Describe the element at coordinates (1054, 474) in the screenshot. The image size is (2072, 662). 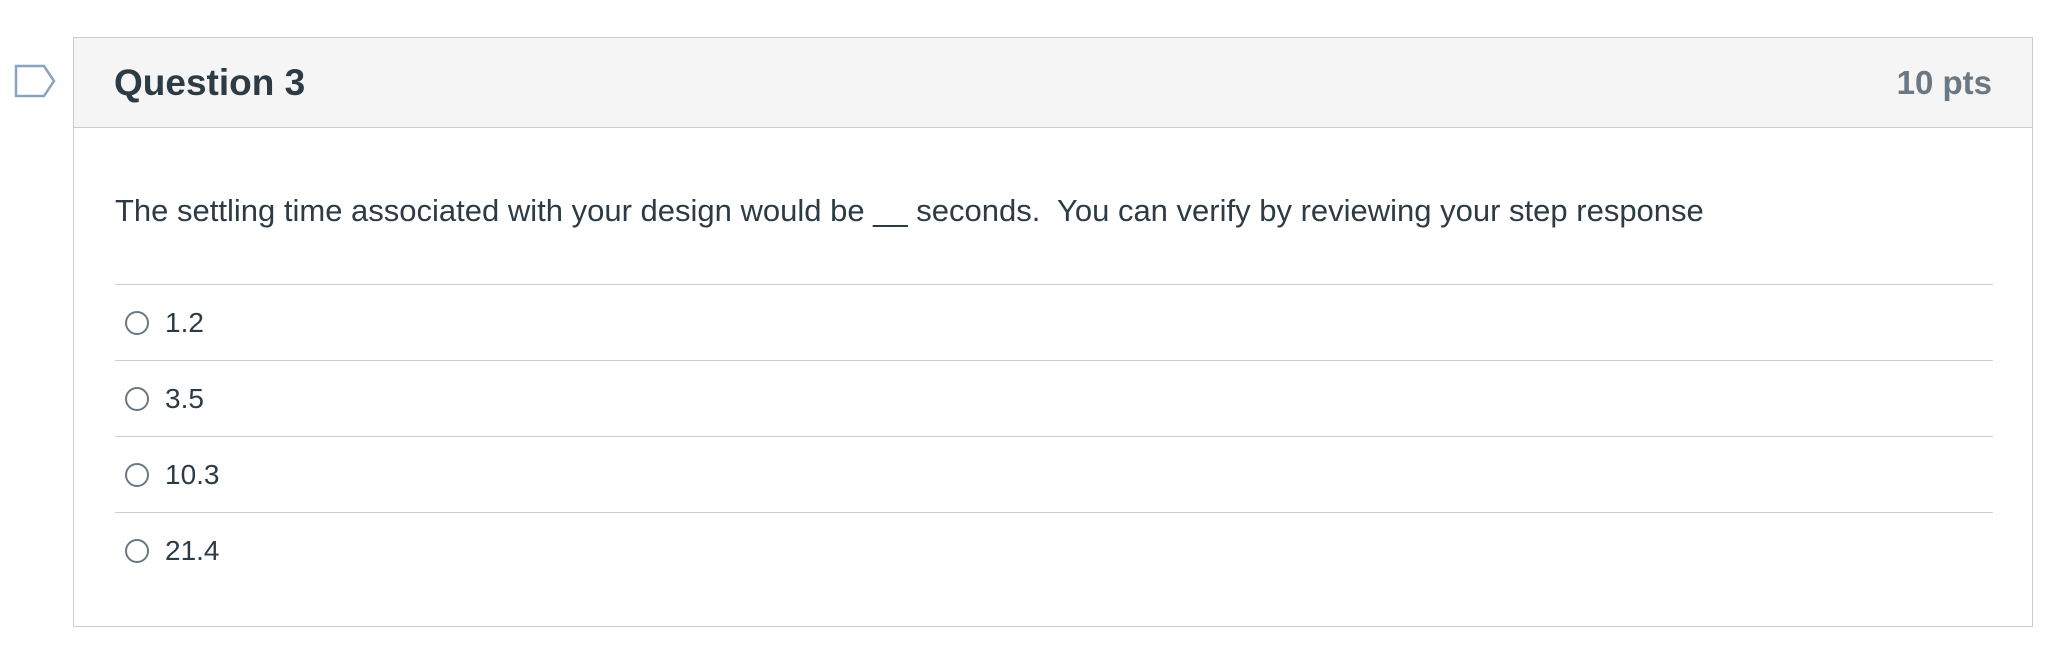
I see `answer-option: 10.3` at that location.